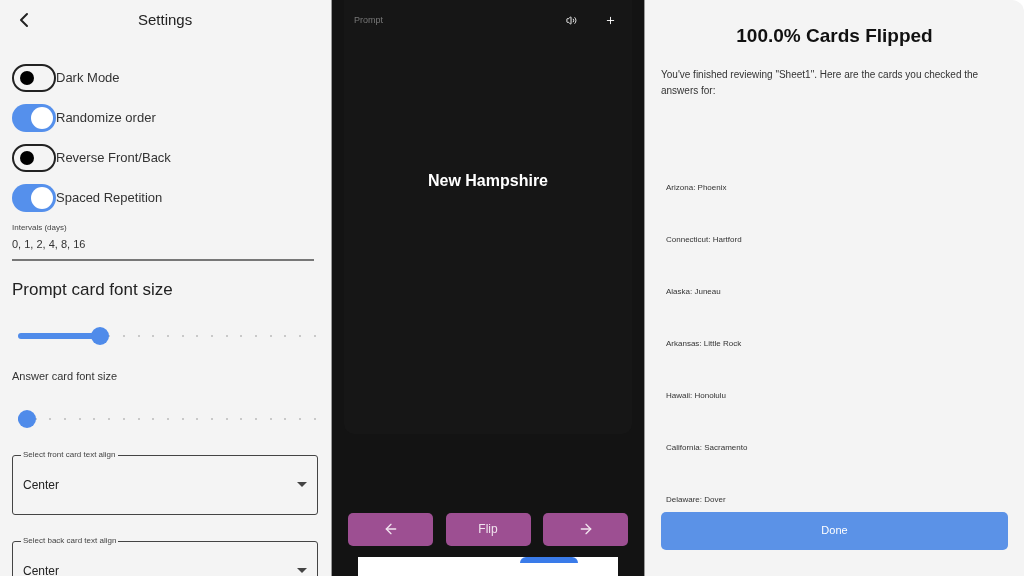 This screenshot has height=576, width=1024. What do you see at coordinates (163, 241) in the screenshot?
I see `intervals-field: Intervals (days) 0, 1, 2, 4, 8, 16` at bounding box center [163, 241].